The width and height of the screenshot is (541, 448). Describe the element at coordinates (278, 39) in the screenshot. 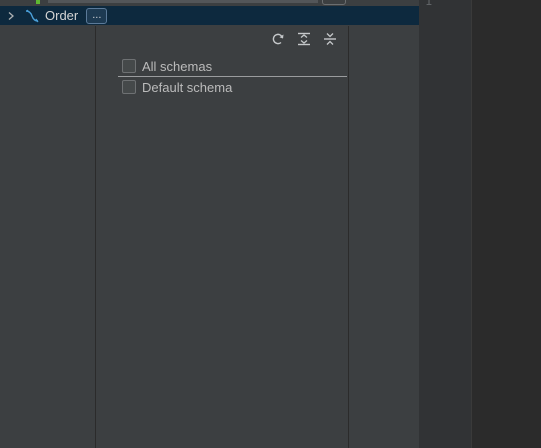

I see `refresh-icon` at that location.